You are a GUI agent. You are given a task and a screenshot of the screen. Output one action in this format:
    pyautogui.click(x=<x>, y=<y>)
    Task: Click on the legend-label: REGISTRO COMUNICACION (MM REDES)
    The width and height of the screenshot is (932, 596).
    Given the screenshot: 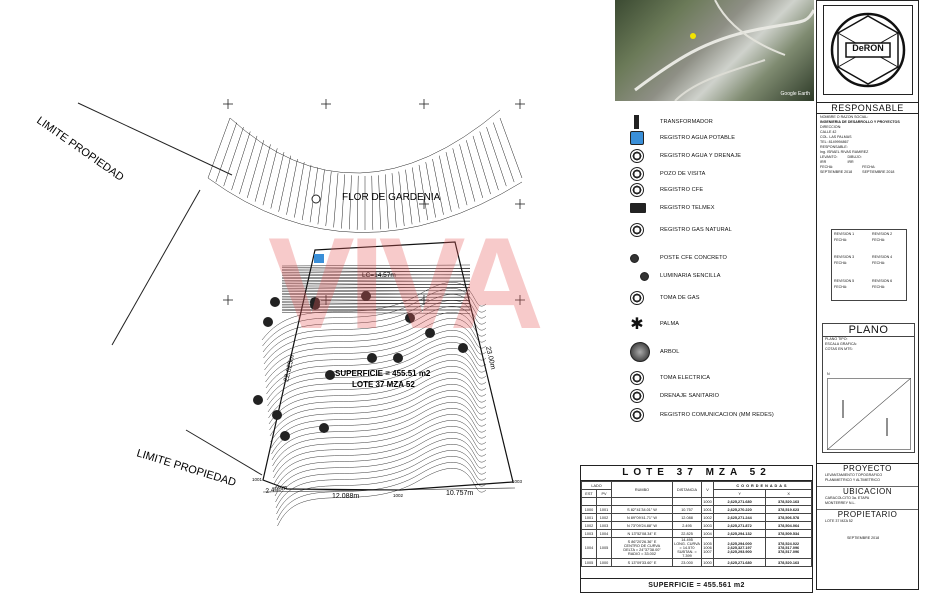 What is the action you would take?
    pyautogui.click(x=717, y=415)
    